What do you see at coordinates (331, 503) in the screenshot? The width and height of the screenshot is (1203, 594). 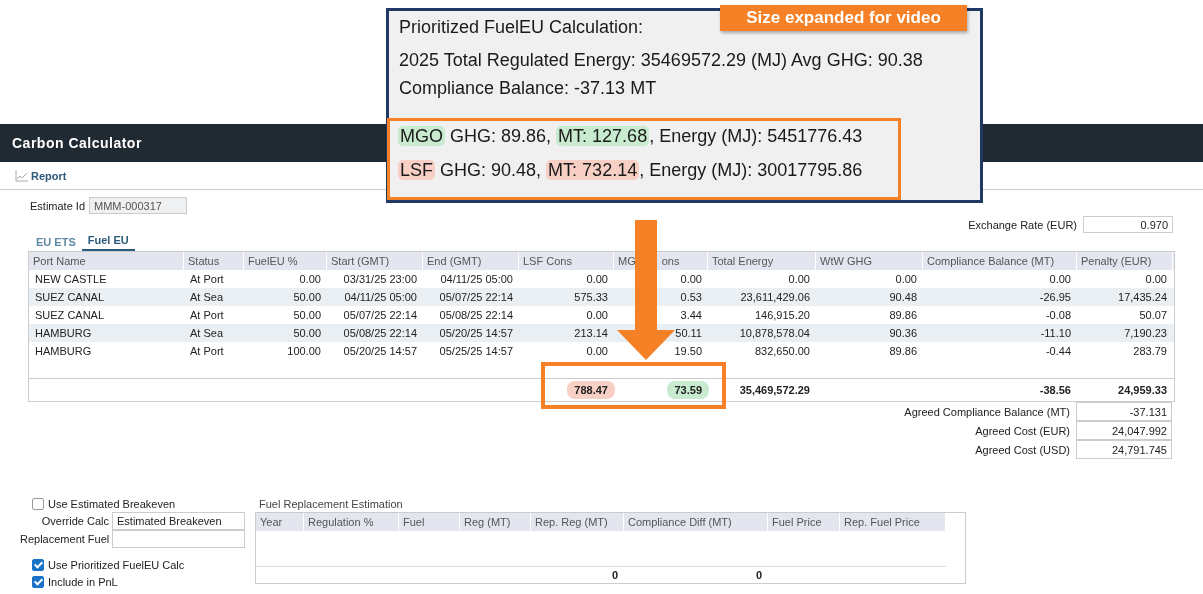 I see `section-title: Fuel Replacement Estimation` at bounding box center [331, 503].